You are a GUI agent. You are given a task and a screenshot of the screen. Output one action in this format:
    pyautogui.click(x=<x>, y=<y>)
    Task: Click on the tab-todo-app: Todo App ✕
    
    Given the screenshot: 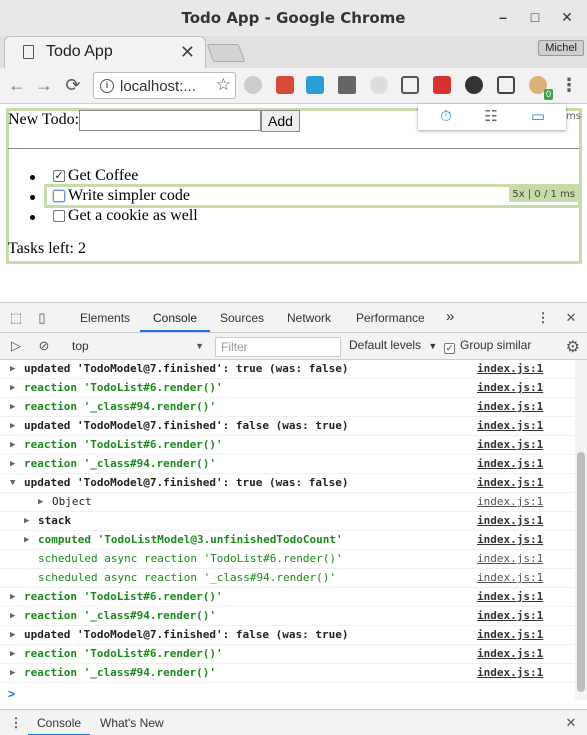 What is the action you would take?
    pyautogui.click(x=105, y=52)
    